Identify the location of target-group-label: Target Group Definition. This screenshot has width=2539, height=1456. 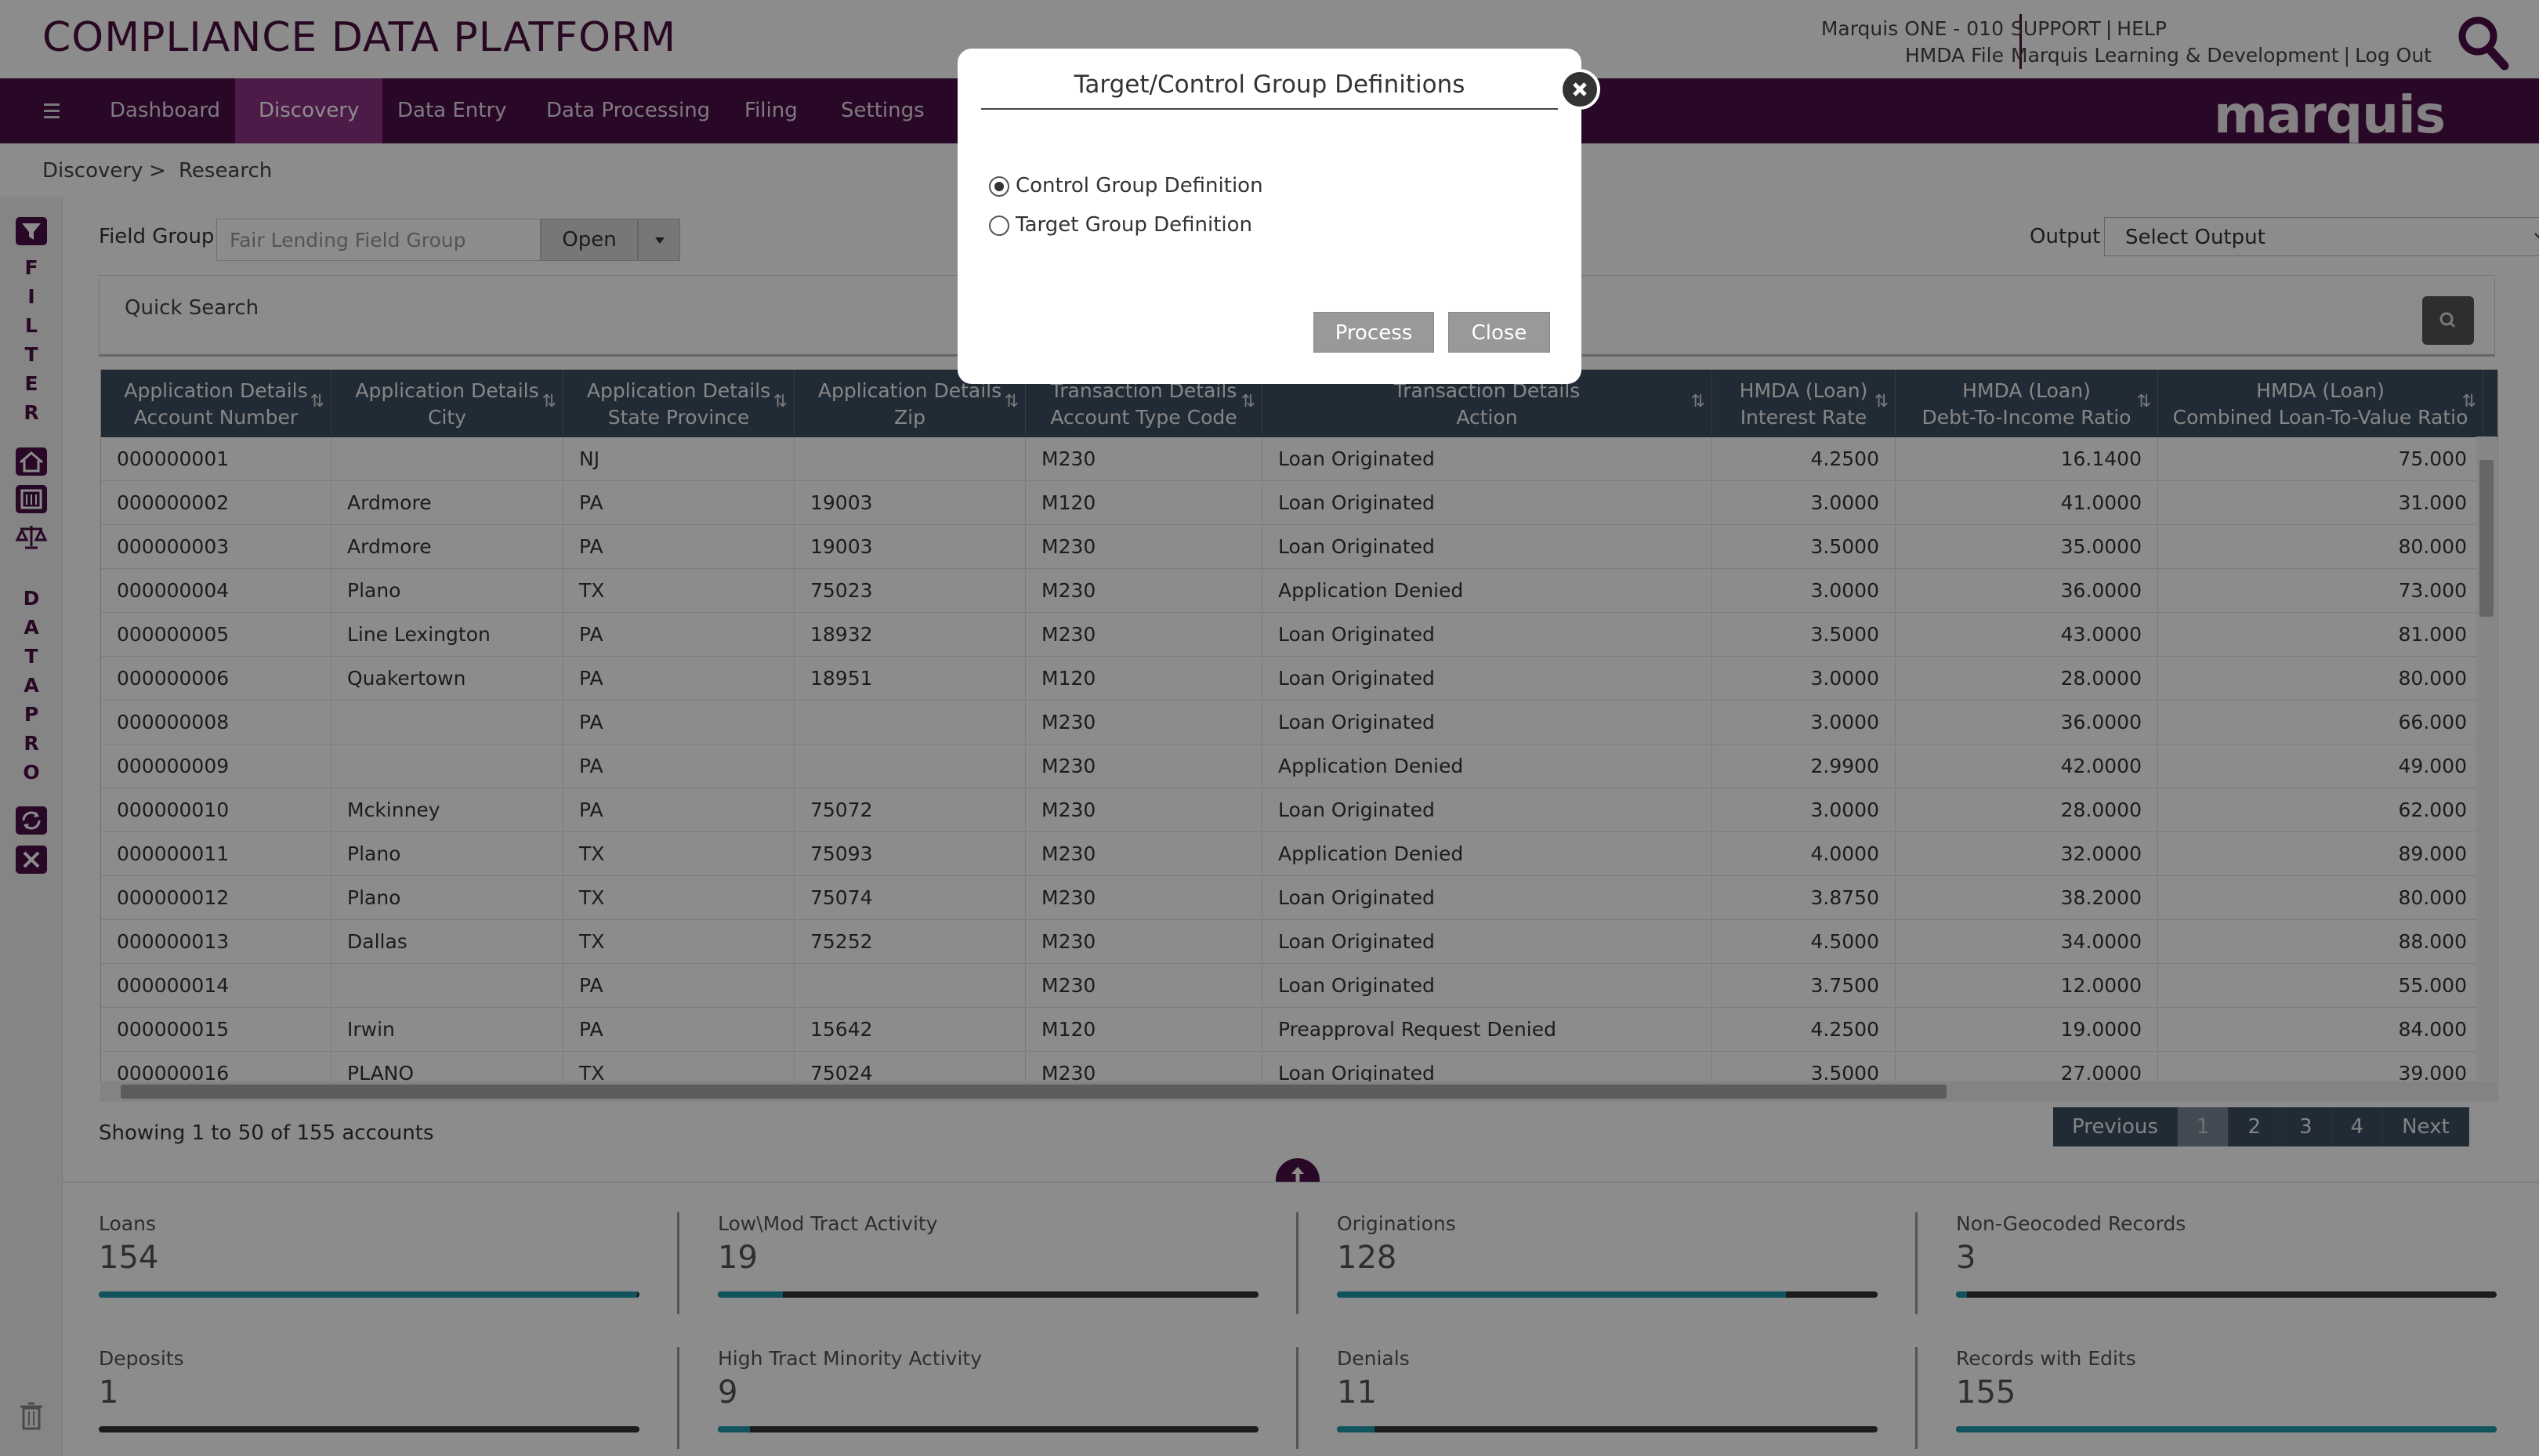
(1135, 225).